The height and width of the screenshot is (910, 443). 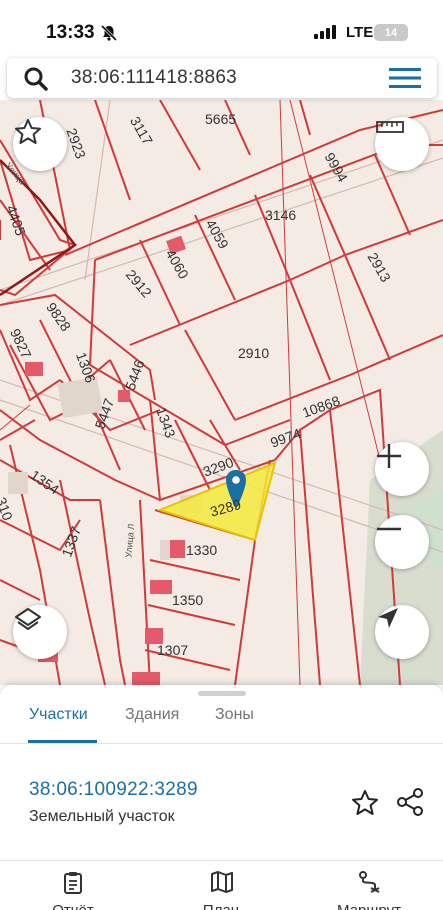 What do you see at coordinates (40, 632) in the screenshot?
I see `layers-button` at bounding box center [40, 632].